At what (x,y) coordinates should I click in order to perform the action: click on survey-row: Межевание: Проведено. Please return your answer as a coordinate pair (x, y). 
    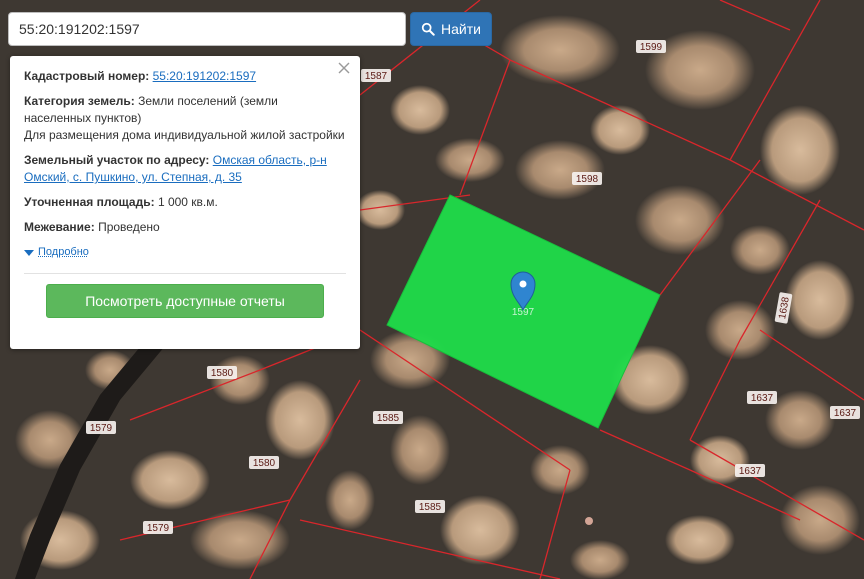
    Looking at the image, I should click on (185, 227).